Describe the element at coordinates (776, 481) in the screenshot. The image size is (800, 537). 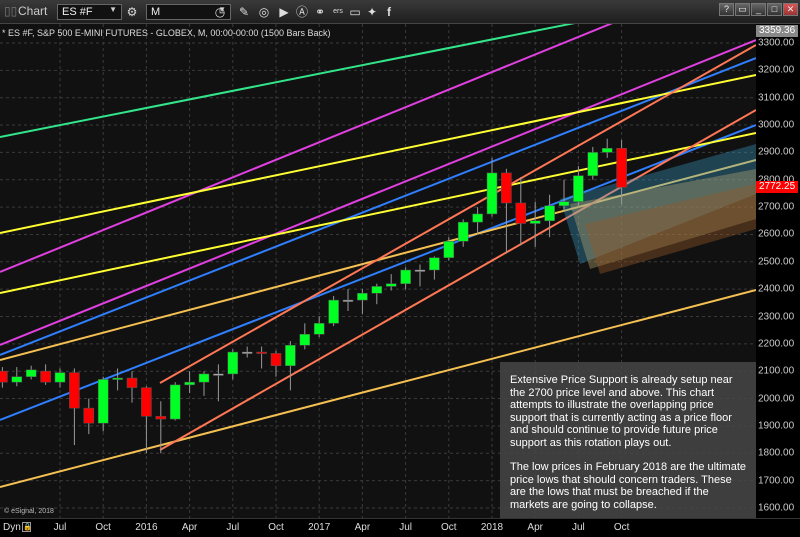
I see `y-tick-label: 1700.00` at that location.